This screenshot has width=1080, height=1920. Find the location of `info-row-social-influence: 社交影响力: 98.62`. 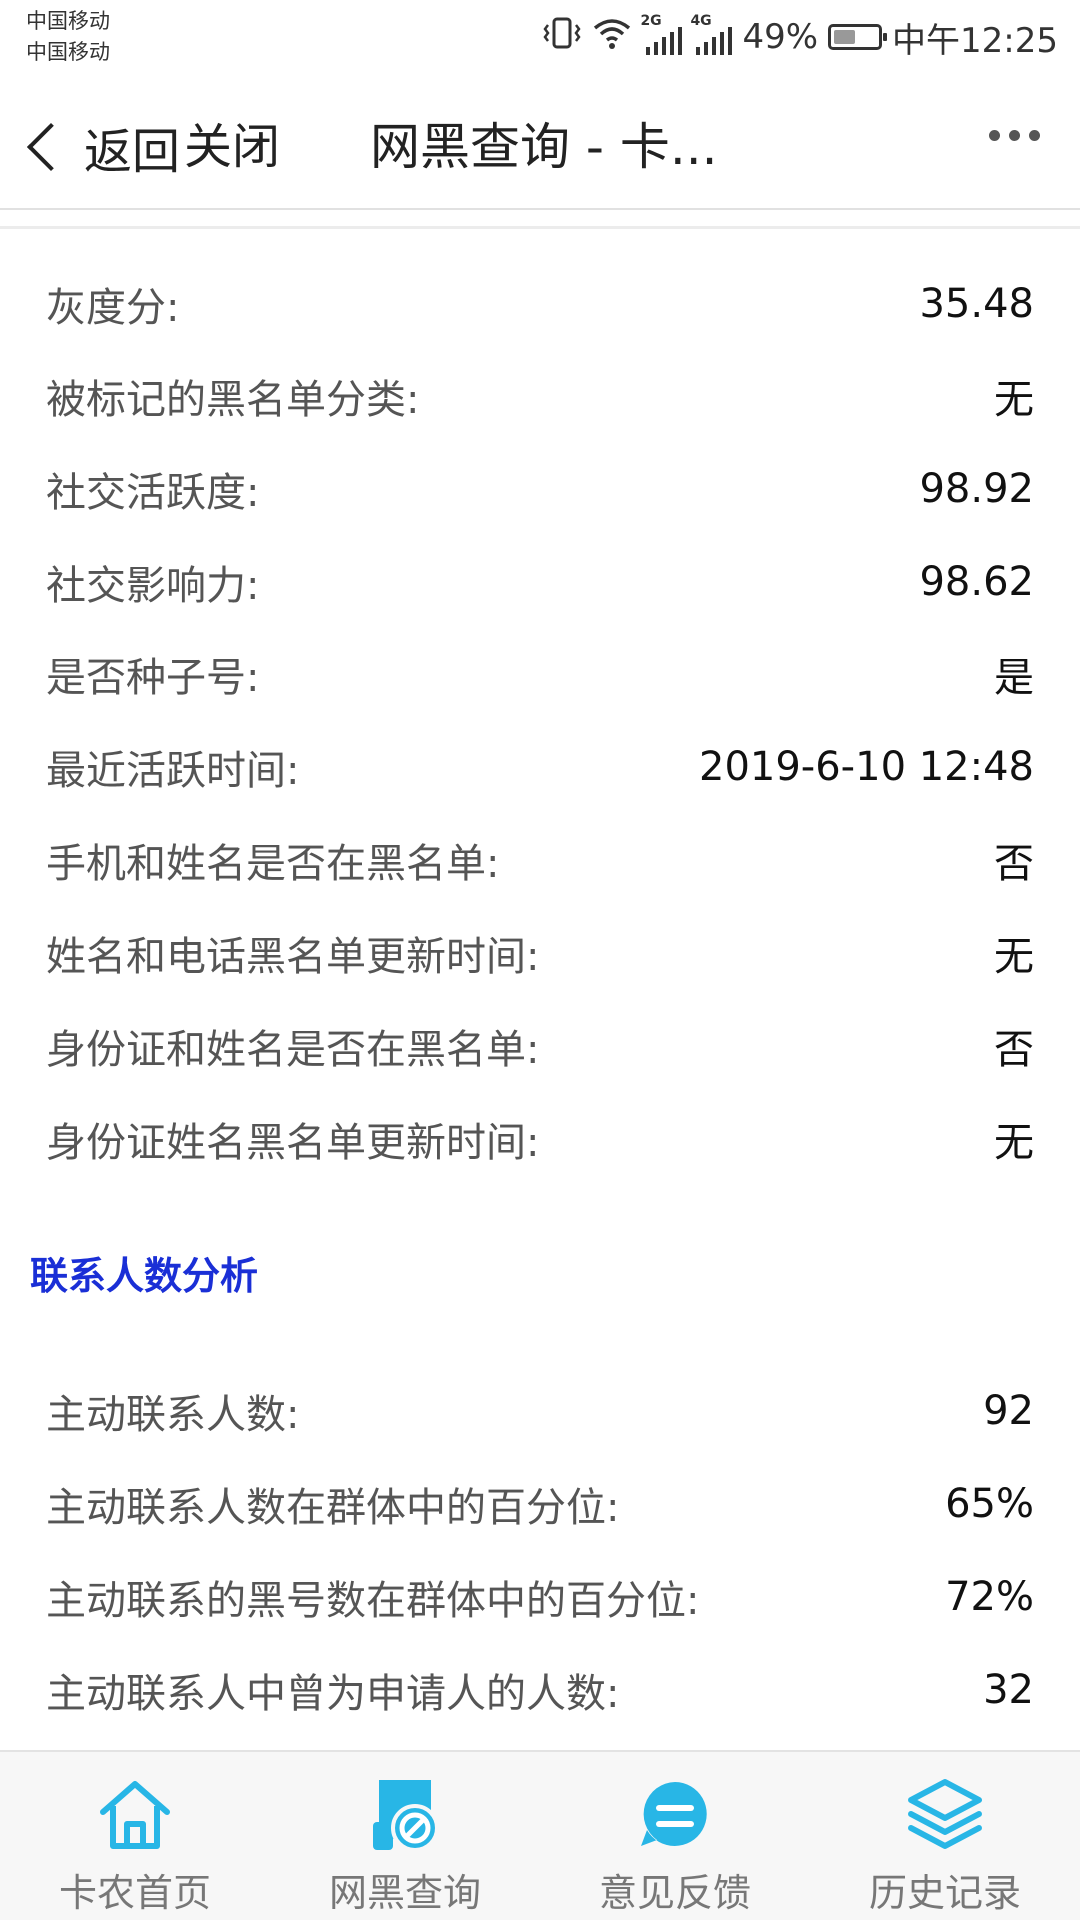

info-row-social-influence: 社交影响力: 98.62 is located at coordinates (540, 584).